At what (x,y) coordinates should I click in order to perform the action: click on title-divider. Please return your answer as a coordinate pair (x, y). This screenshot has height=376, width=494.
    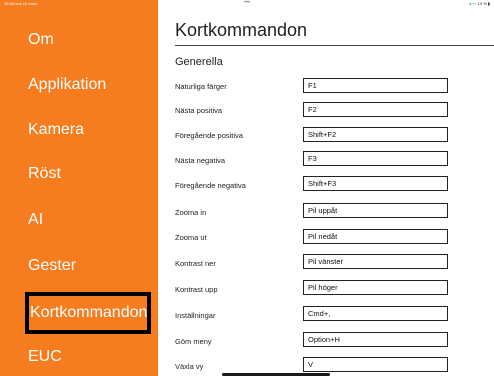
    Looking at the image, I should click on (334, 45).